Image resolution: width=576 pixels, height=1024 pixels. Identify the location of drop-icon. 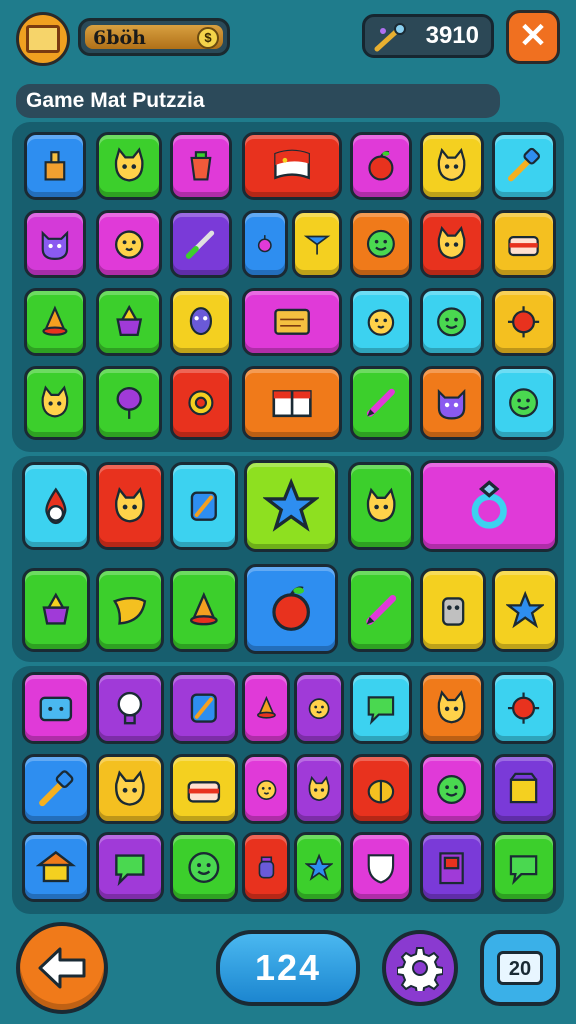
(56, 505).